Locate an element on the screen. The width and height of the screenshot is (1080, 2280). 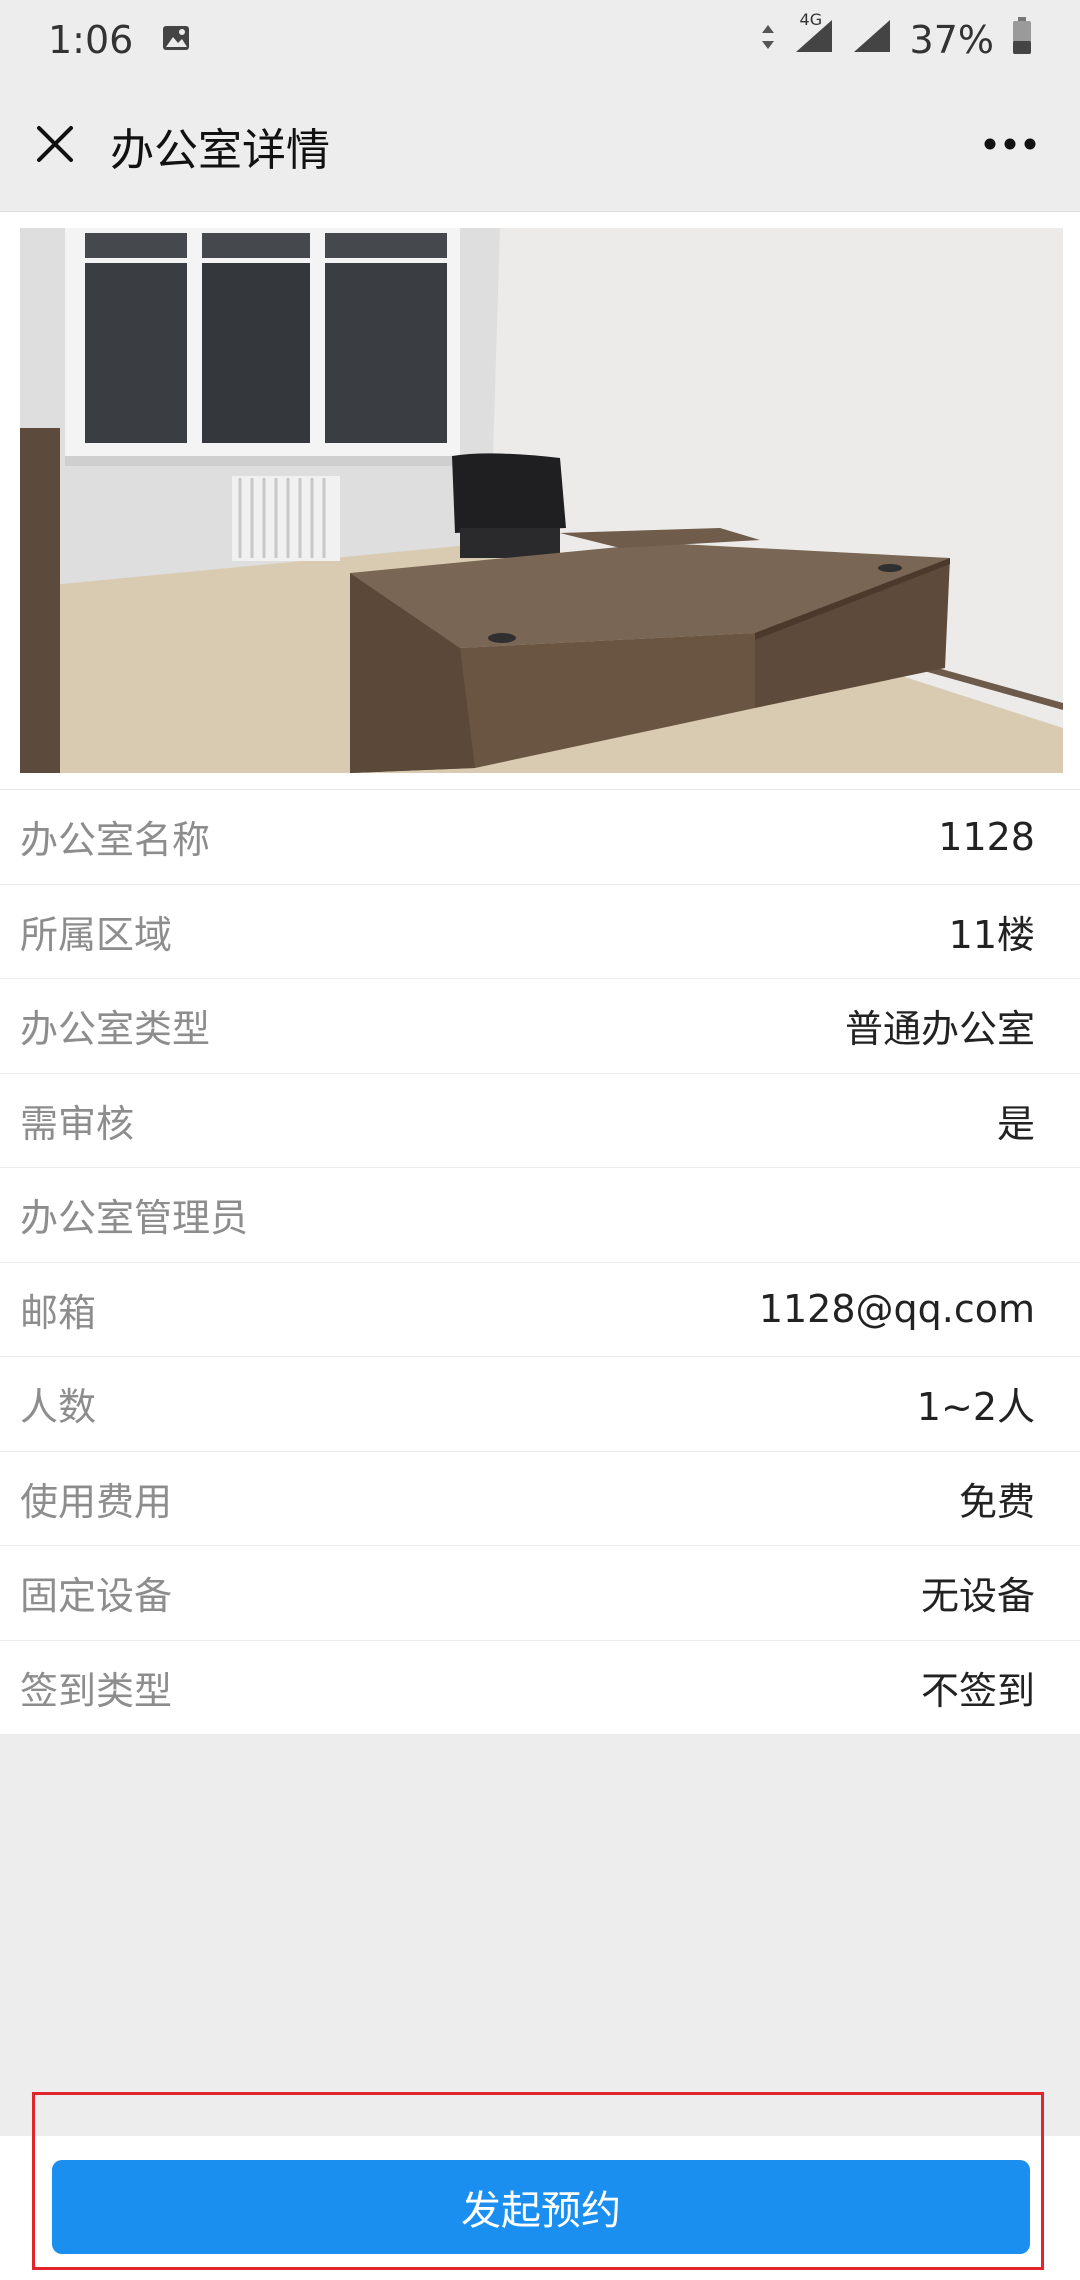
detail-row-email: 邮箱 1128@qq.com is located at coordinates (540, 1309).